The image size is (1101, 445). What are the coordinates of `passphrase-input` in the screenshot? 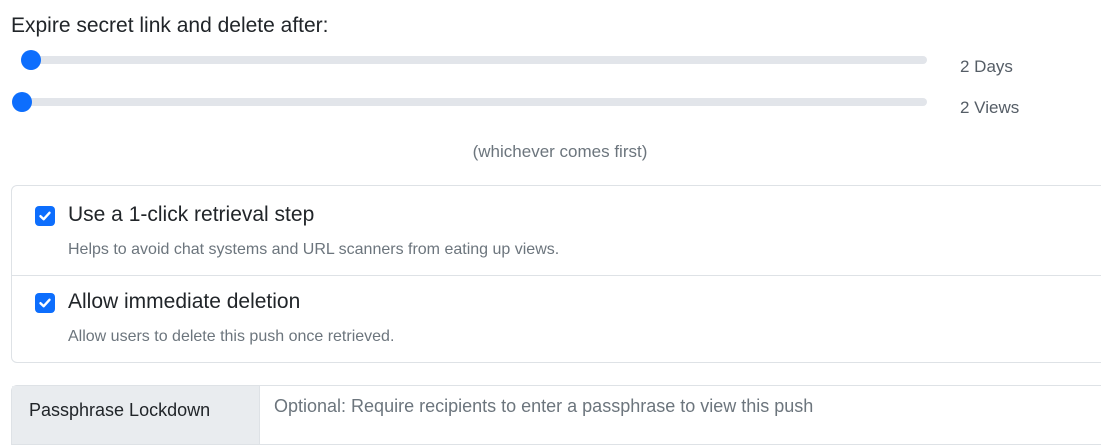 It's located at (680, 415).